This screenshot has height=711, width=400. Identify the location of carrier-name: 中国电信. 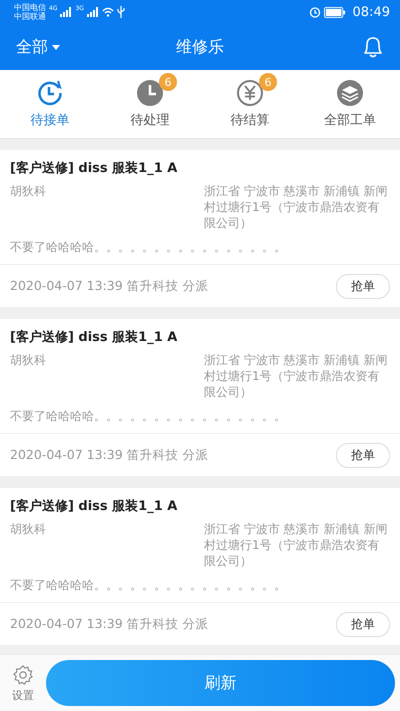
(30, 7).